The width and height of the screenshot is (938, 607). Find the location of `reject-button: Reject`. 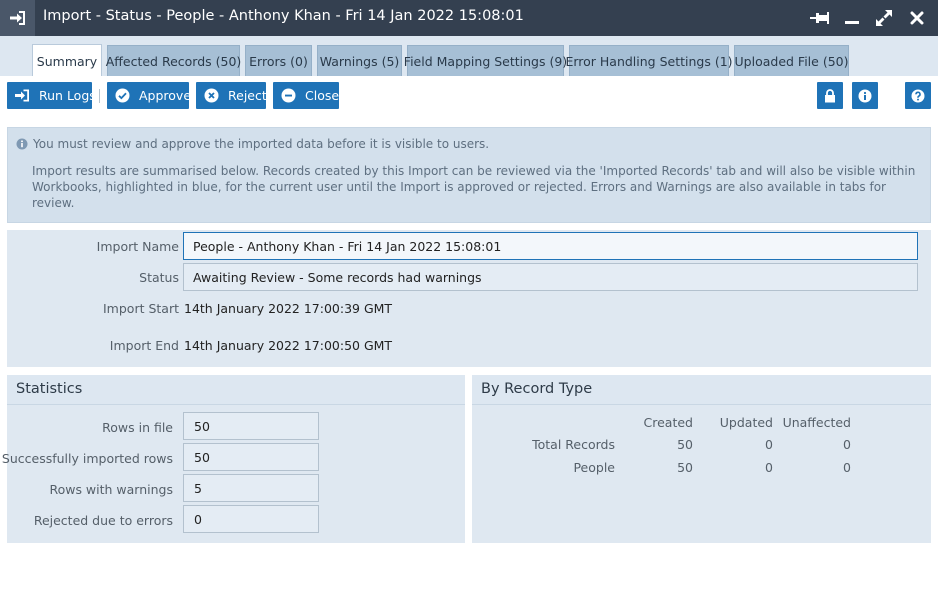

reject-button: Reject is located at coordinates (231, 95).